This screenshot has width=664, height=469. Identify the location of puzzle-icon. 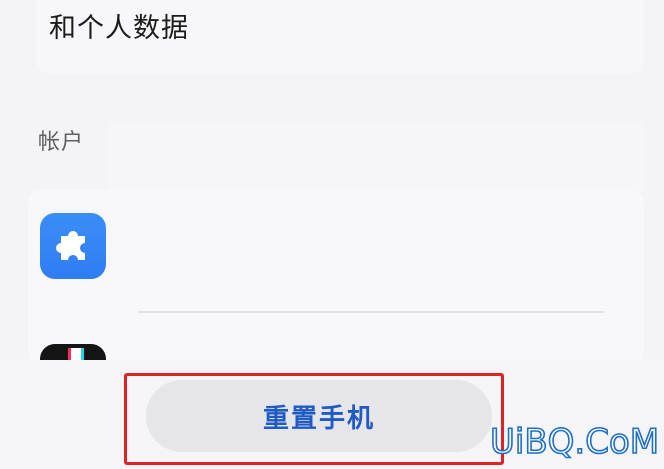
(73, 246).